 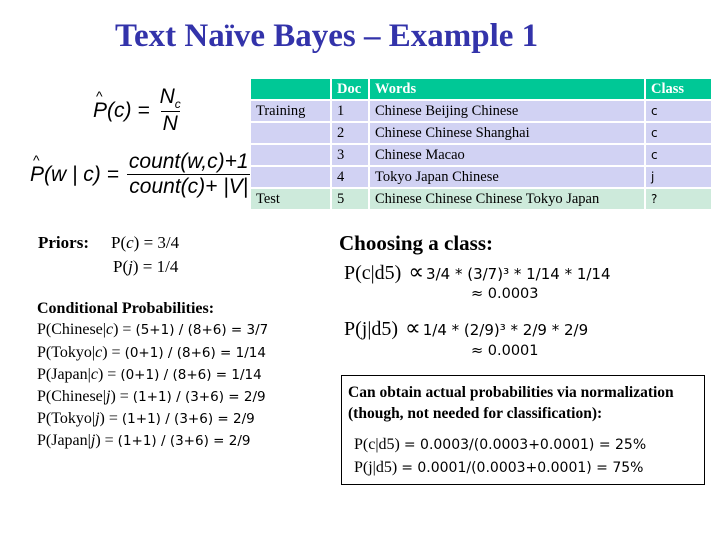 I want to click on conditional-line: P(Tokyo|j) = (1+1) / (3+6) = 2/9, so click(x=146, y=419).